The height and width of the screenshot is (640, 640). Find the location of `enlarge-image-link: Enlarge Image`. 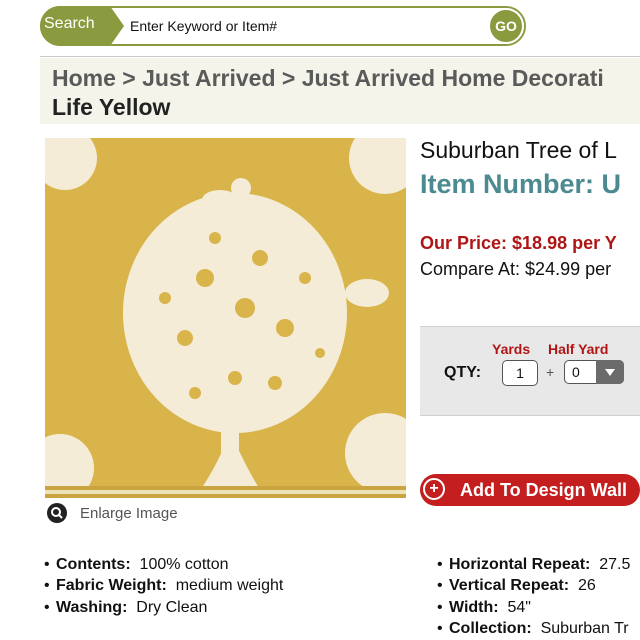

enlarge-image-link: Enlarge Image is located at coordinates (129, 514).